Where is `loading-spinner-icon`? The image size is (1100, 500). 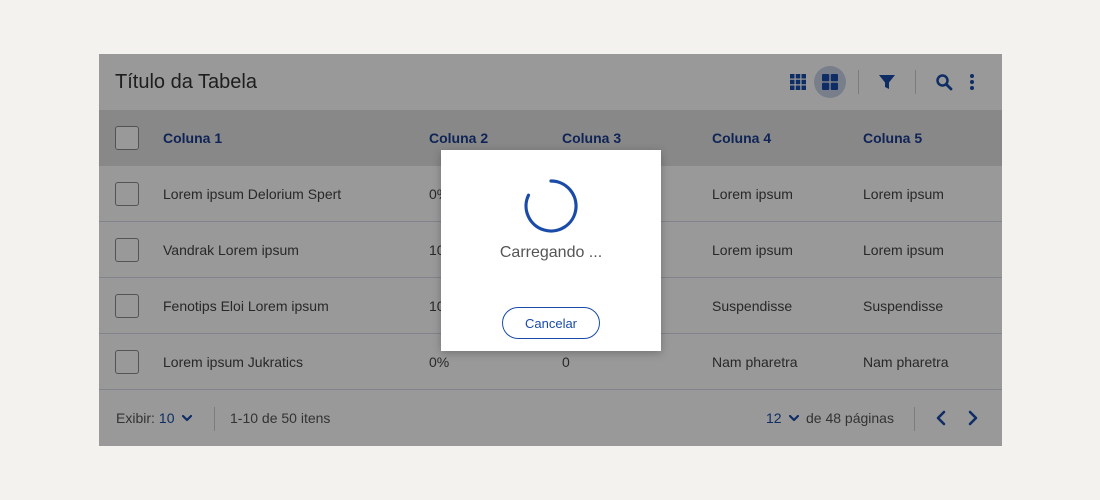 loading-spinner-icon is located at coordinates (551, 206).